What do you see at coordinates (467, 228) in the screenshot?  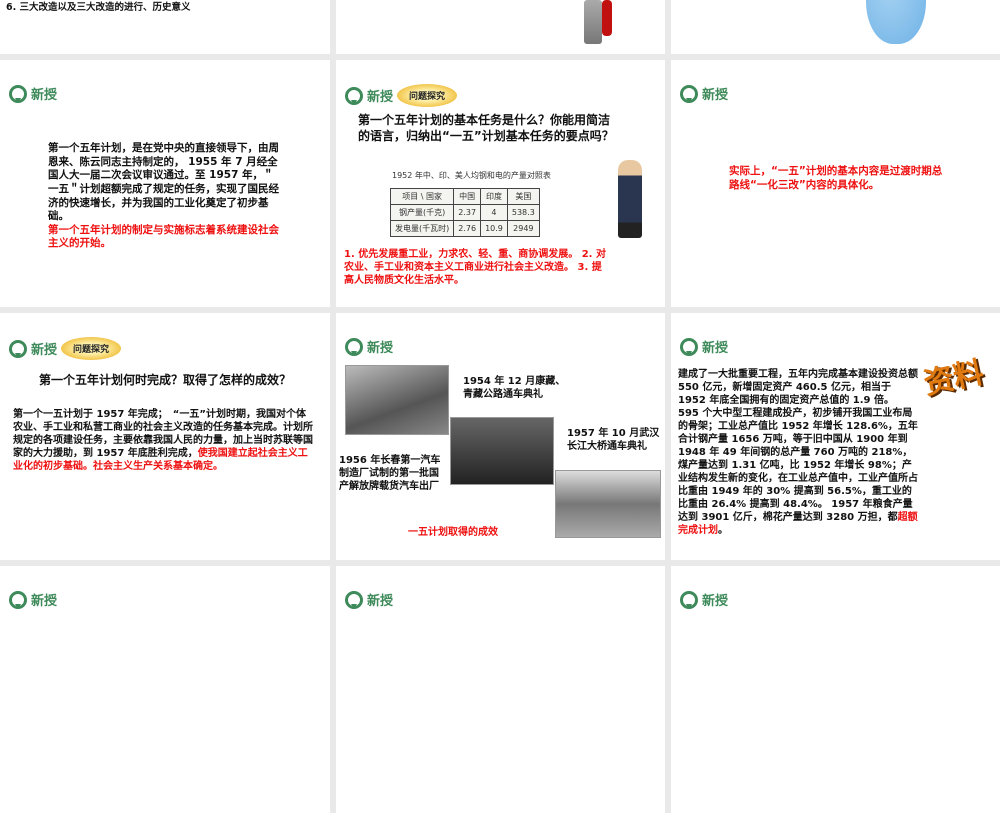 I see `table-cell: 2.76` at bounding box center [467, 228].